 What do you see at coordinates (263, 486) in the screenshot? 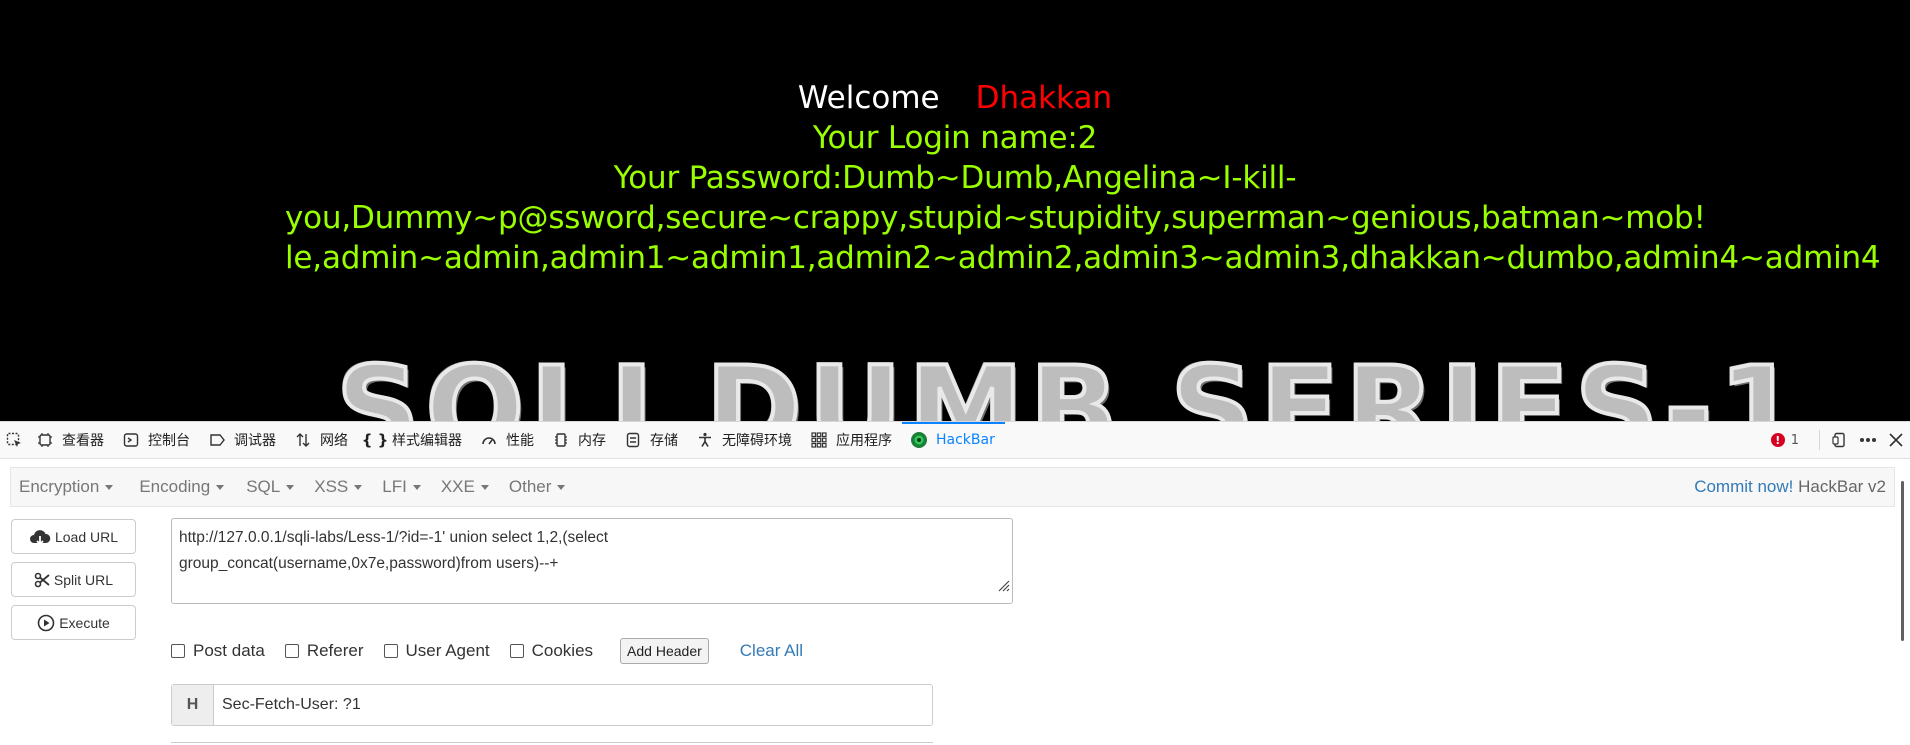
I see `menu-label: SQL` at bounding box center [263, 486].